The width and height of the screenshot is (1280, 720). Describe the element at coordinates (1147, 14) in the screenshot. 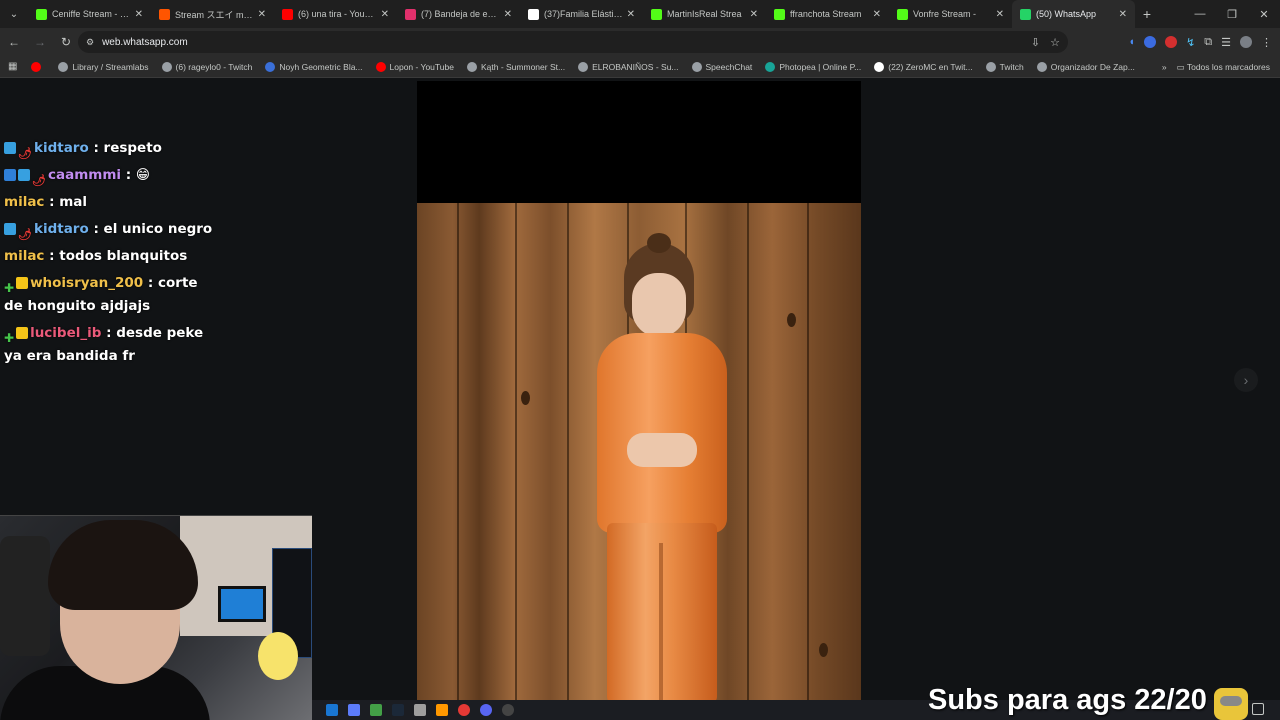

I see `new-tab-button: +` at that location.